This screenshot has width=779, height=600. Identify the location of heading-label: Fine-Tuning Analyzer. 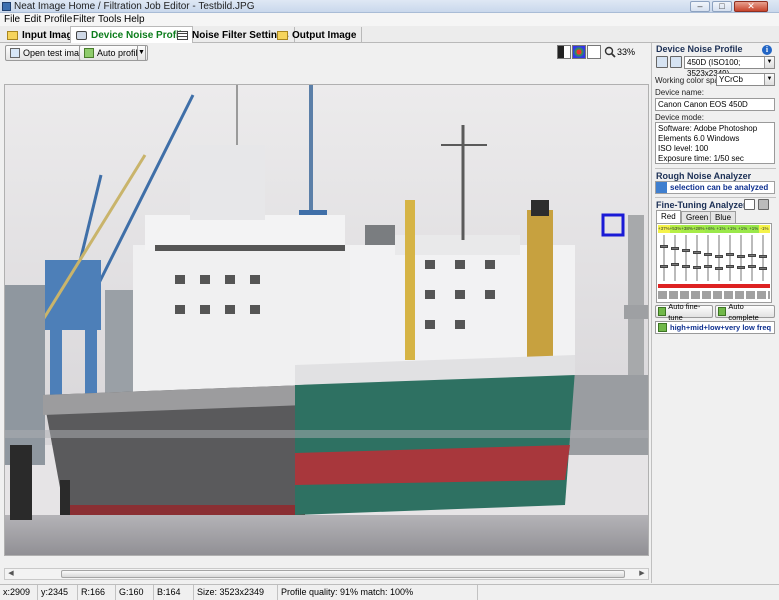
(701, 205).